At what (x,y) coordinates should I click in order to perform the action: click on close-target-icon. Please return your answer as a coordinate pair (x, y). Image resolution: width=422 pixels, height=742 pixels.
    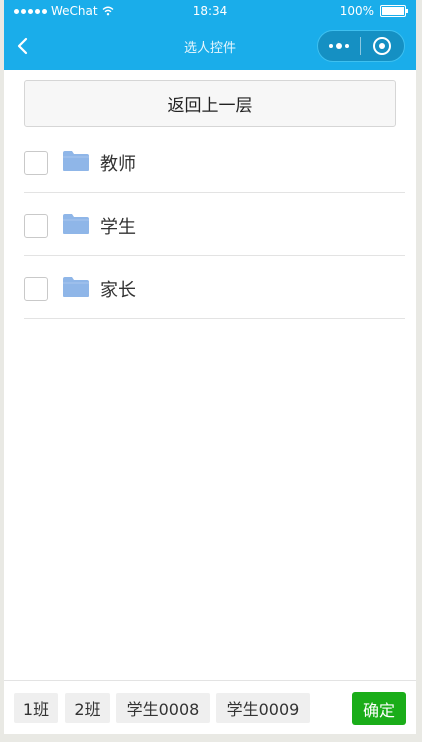
    Looking at the image, I should click on (382, 46).